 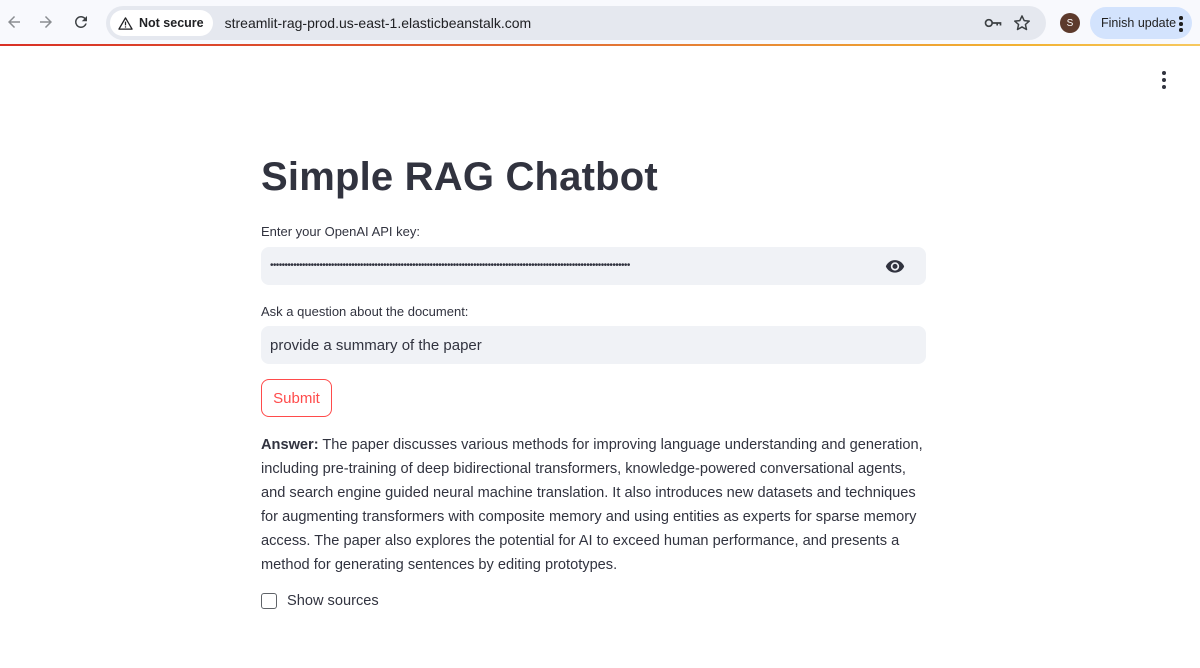 What do you see at coordinates (290, 445) in the screenshot?
I see `answer-prefix: Answer:` at bounding box center [290, 445].